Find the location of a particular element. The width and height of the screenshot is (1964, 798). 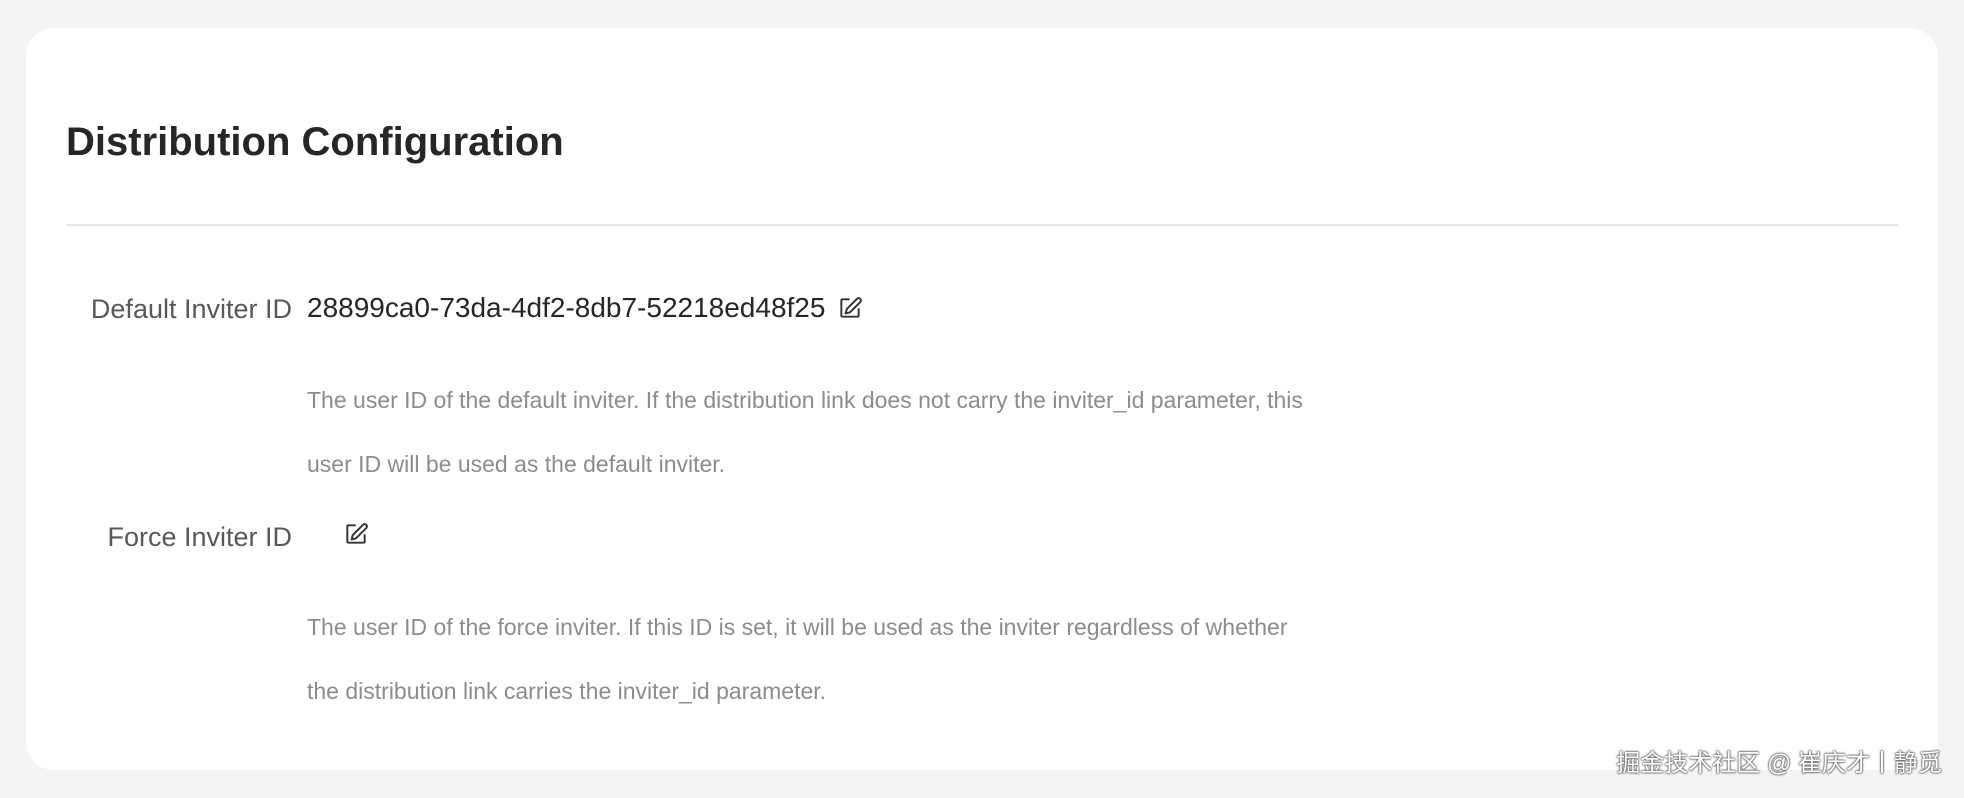

page-title: Distribution Configuration is located at coordinates (315, 142).